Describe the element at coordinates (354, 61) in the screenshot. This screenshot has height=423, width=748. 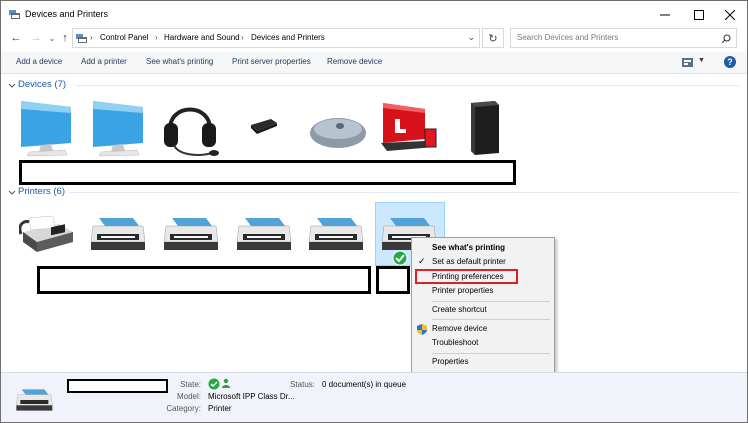
I see `remove-device-button: Remove device` at that location.